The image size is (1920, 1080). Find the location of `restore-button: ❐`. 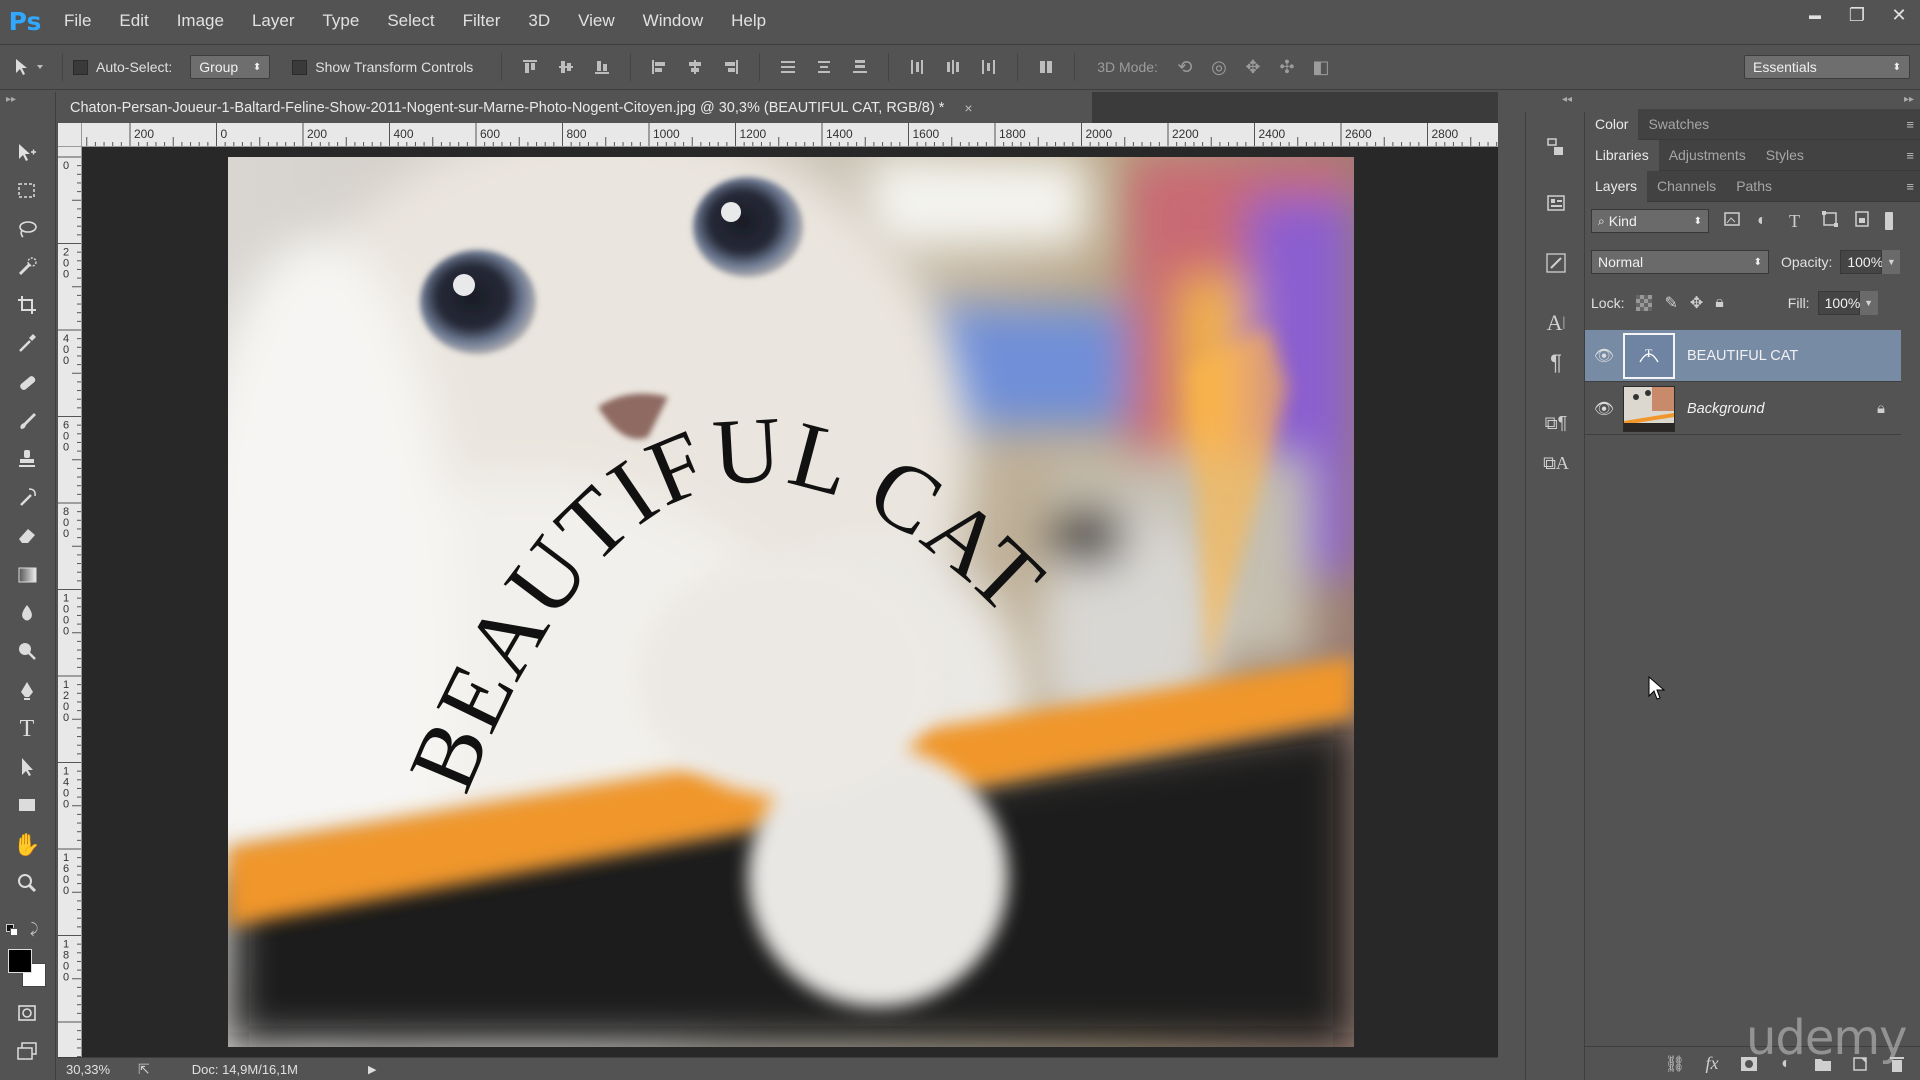

restore-button: ❐ is located at coordinates (1857, 15).